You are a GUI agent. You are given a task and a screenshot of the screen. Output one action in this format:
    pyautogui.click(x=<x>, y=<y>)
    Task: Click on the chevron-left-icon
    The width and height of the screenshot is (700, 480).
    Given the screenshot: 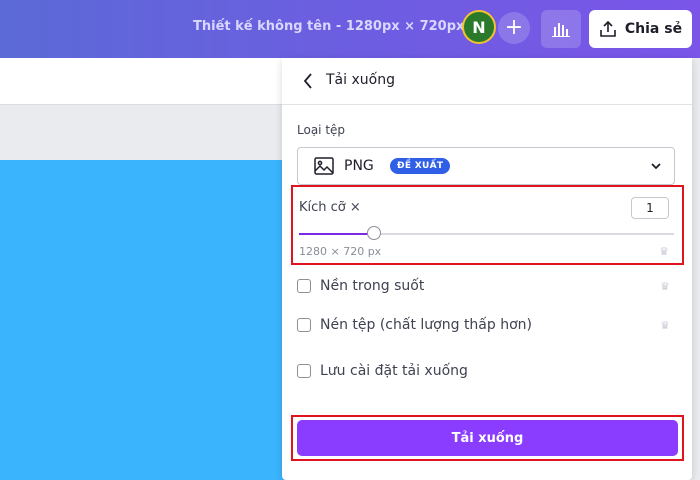 What is the action you would take?
    pyautogui.click(x=307, y=81)
    